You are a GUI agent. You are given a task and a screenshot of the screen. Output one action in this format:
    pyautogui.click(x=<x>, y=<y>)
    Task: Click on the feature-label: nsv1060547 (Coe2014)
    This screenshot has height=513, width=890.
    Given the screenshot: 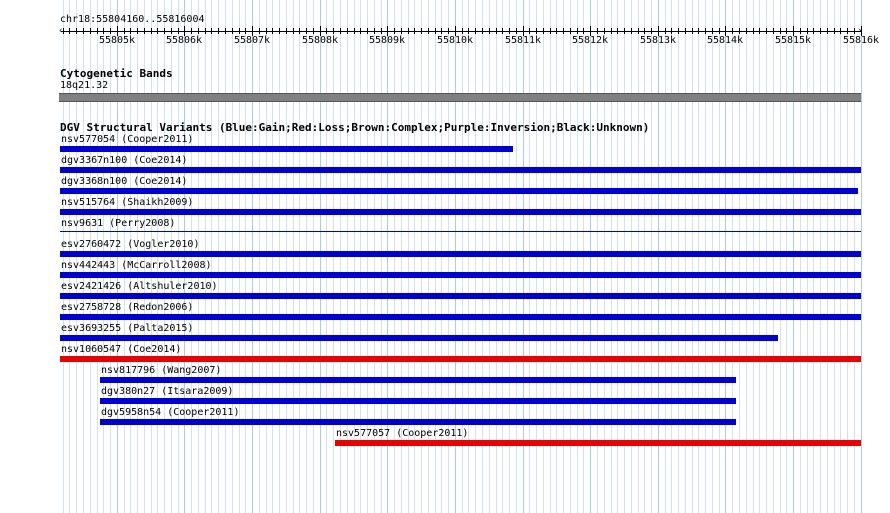 What is the action you would take?
    pyautogui.click(x=121, y=349)
    